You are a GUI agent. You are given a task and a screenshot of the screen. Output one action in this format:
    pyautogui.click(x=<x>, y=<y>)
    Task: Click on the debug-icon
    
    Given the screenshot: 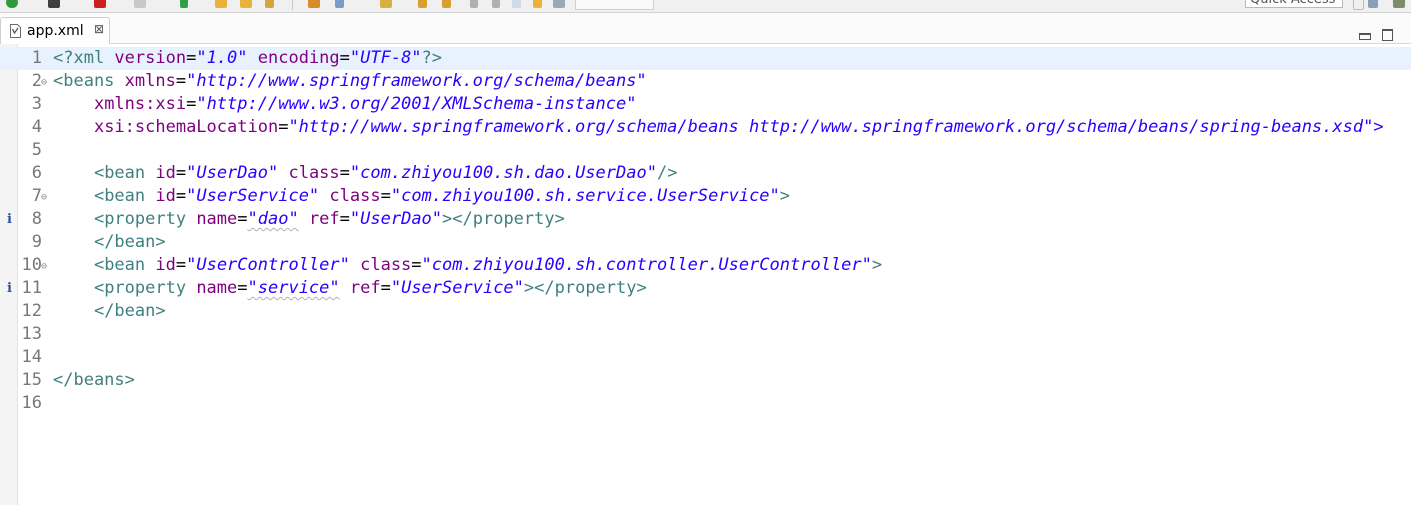 What is the action you would take?
    pyautogui.click(x=54, y=4)
    